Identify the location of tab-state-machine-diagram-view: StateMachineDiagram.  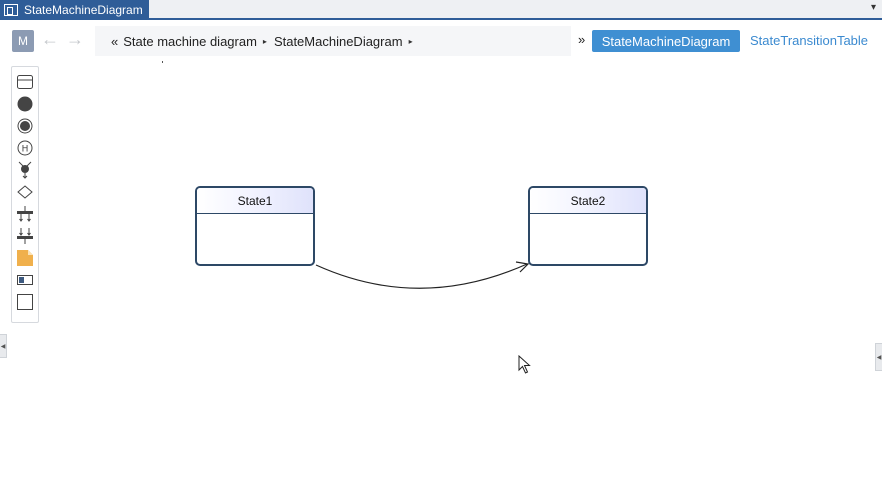
(666, 41).